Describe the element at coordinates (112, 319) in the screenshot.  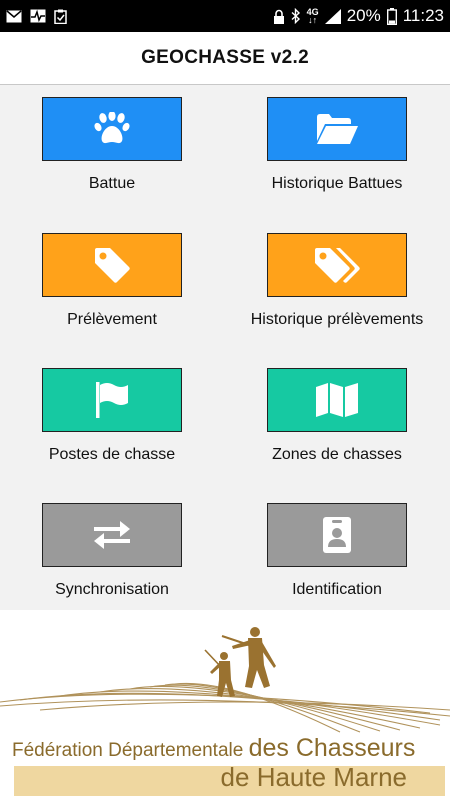
I see `prelevement-label: Prélèvement` at that location.